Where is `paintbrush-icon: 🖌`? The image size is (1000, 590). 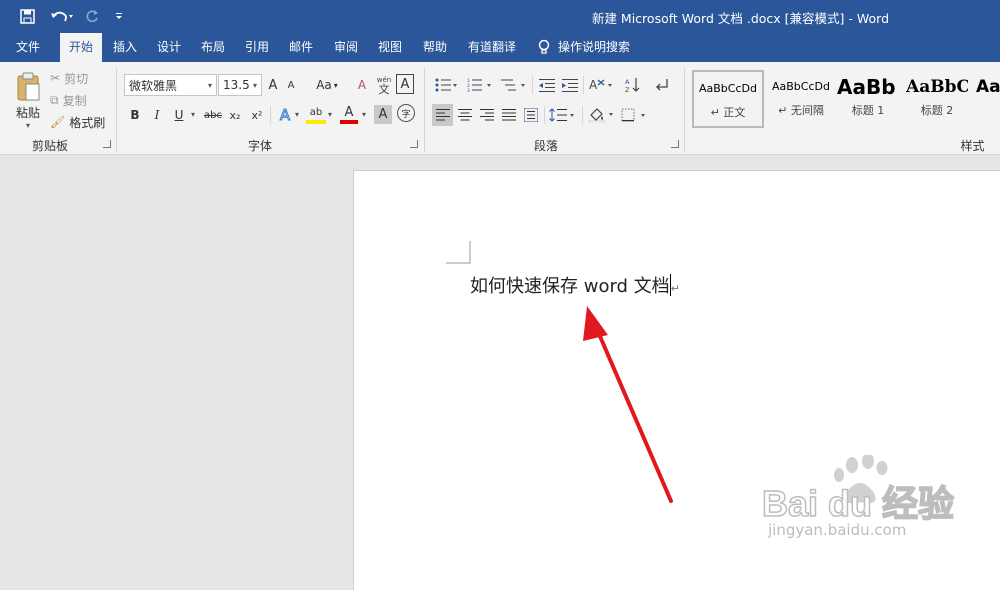 paintbrush-icon: 🖌 is located at coordinates (58, 122).